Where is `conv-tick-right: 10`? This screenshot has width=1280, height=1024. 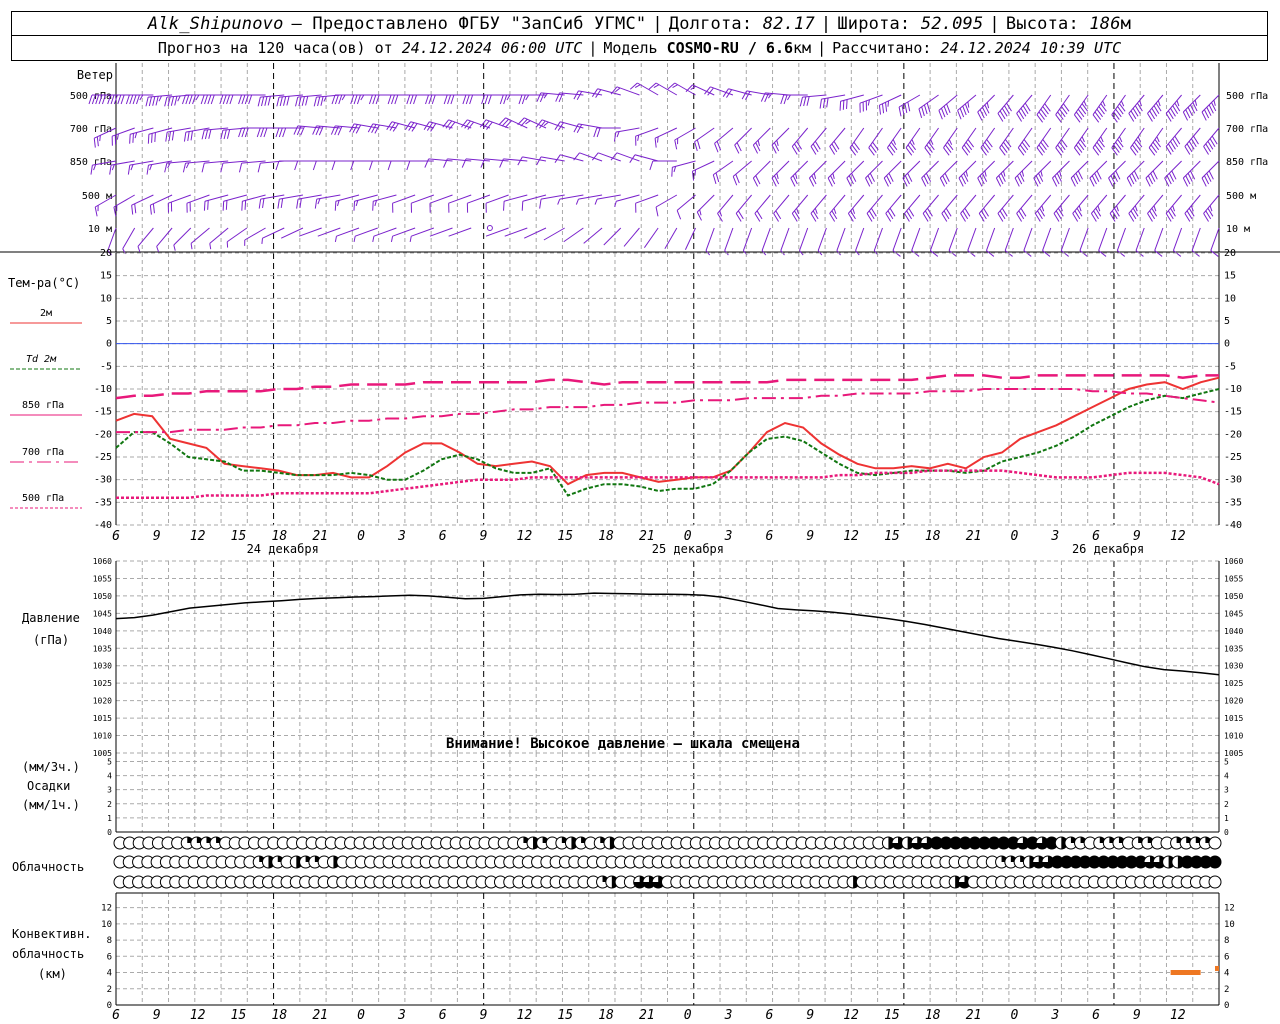
conv-tick-right: 10 is located at coordinates (1229, 925).